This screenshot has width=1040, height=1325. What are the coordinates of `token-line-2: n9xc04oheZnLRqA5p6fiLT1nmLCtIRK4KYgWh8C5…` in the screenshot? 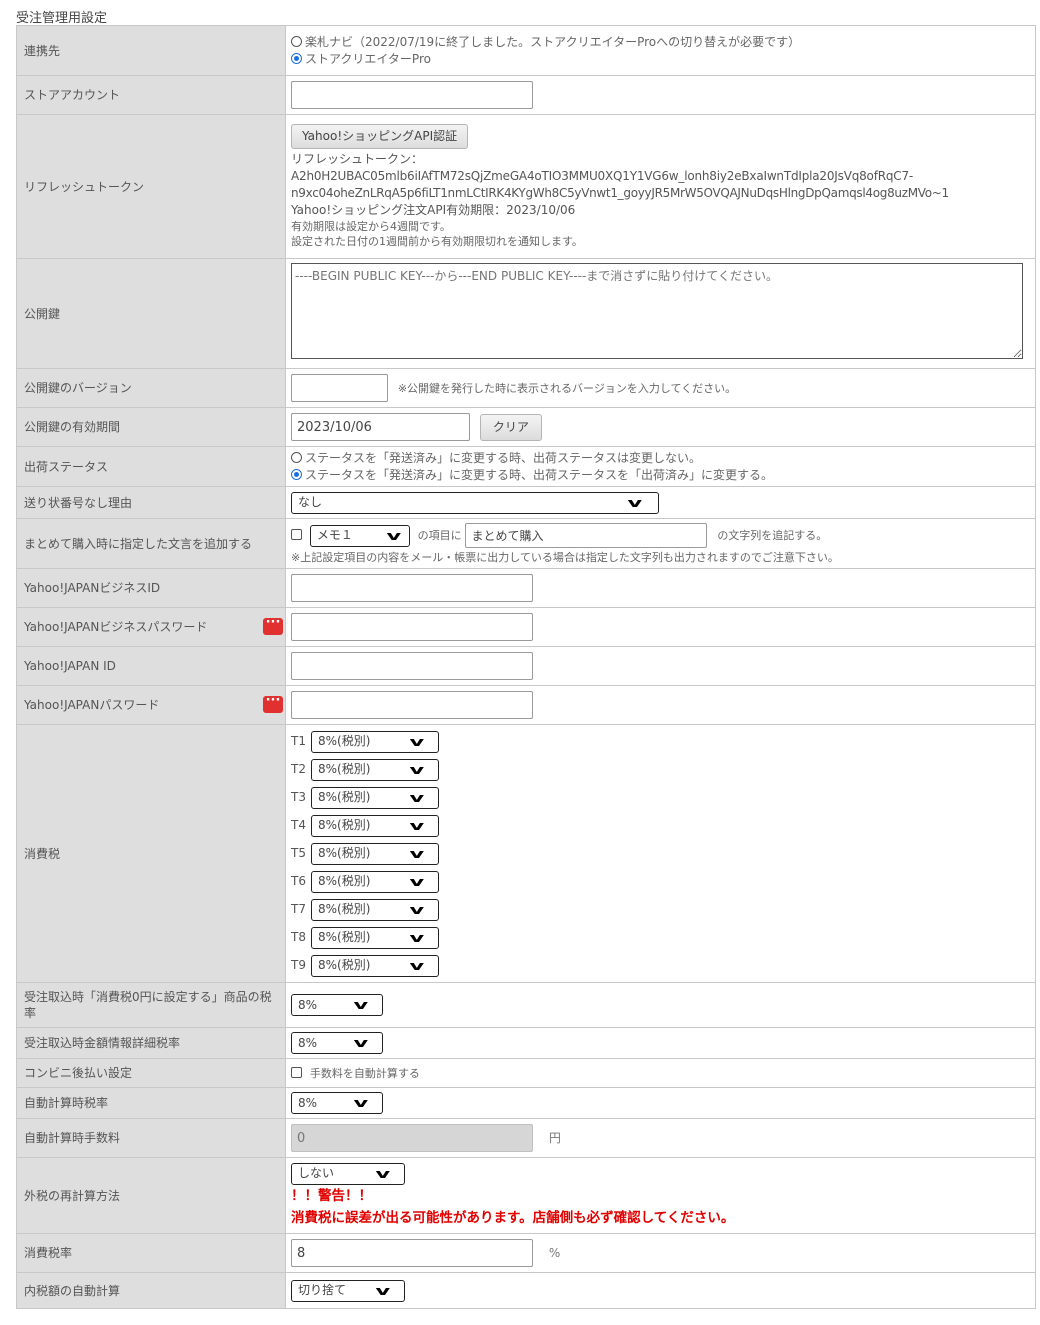 It's located at (620, 193).